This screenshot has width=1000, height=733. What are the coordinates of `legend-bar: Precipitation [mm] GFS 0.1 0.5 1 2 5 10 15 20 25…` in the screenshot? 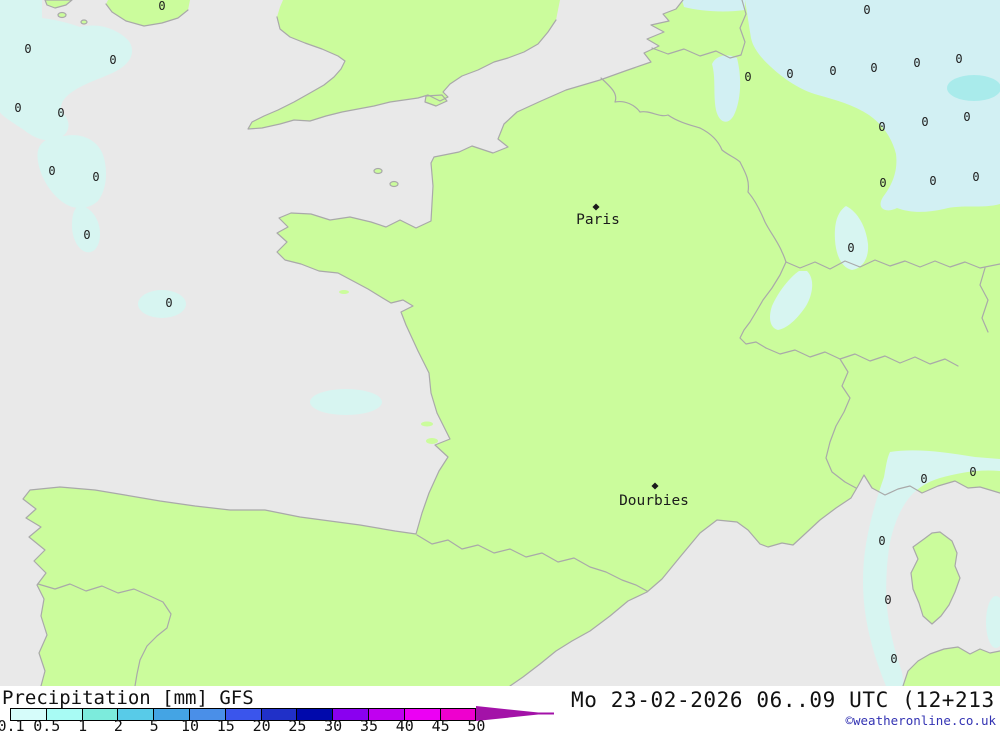 It's located at (500, 709).